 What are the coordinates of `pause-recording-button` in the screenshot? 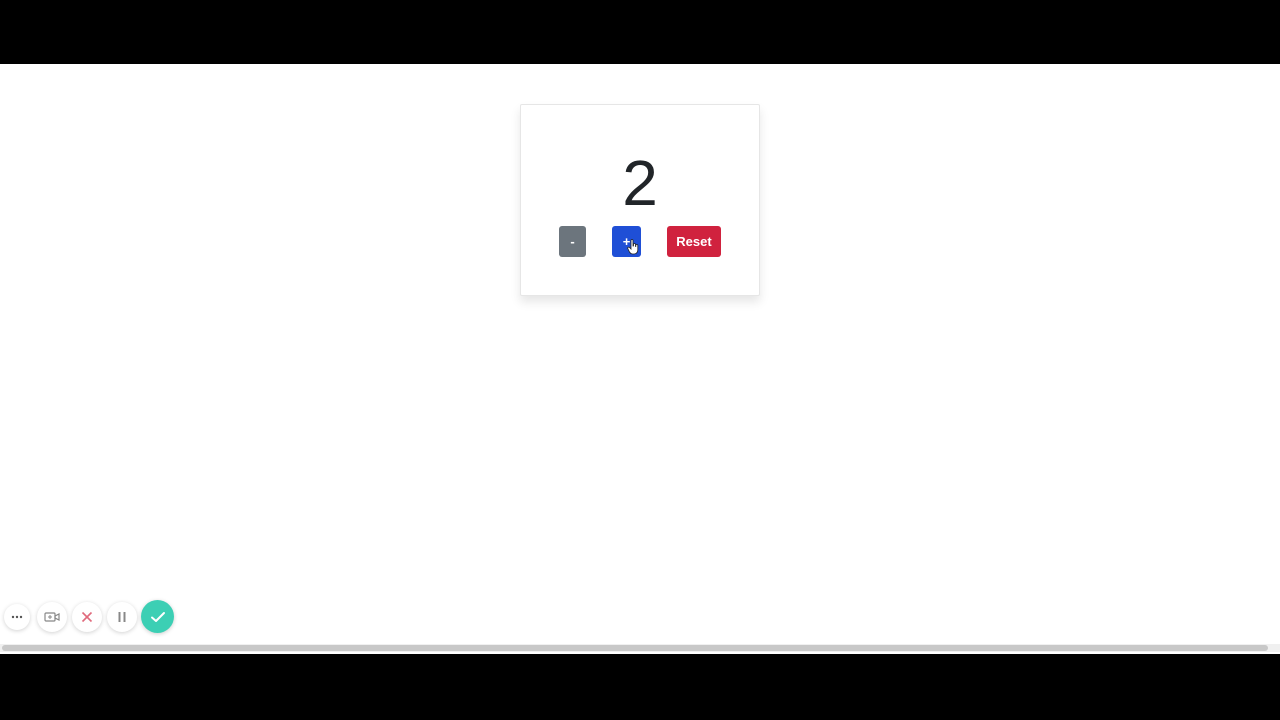 It's located at (122, 617).